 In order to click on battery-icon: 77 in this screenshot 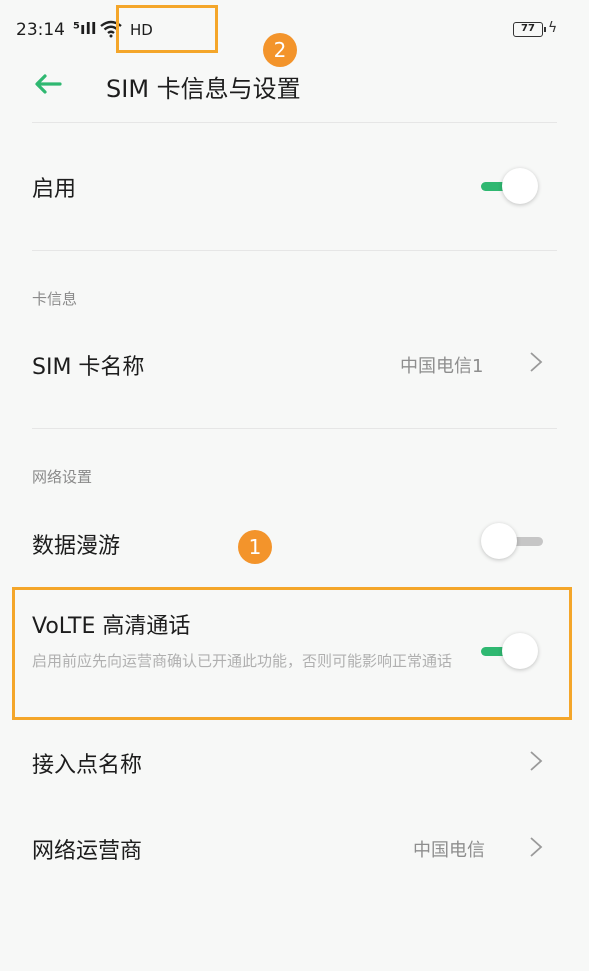, I will do `click(529, 29)`.